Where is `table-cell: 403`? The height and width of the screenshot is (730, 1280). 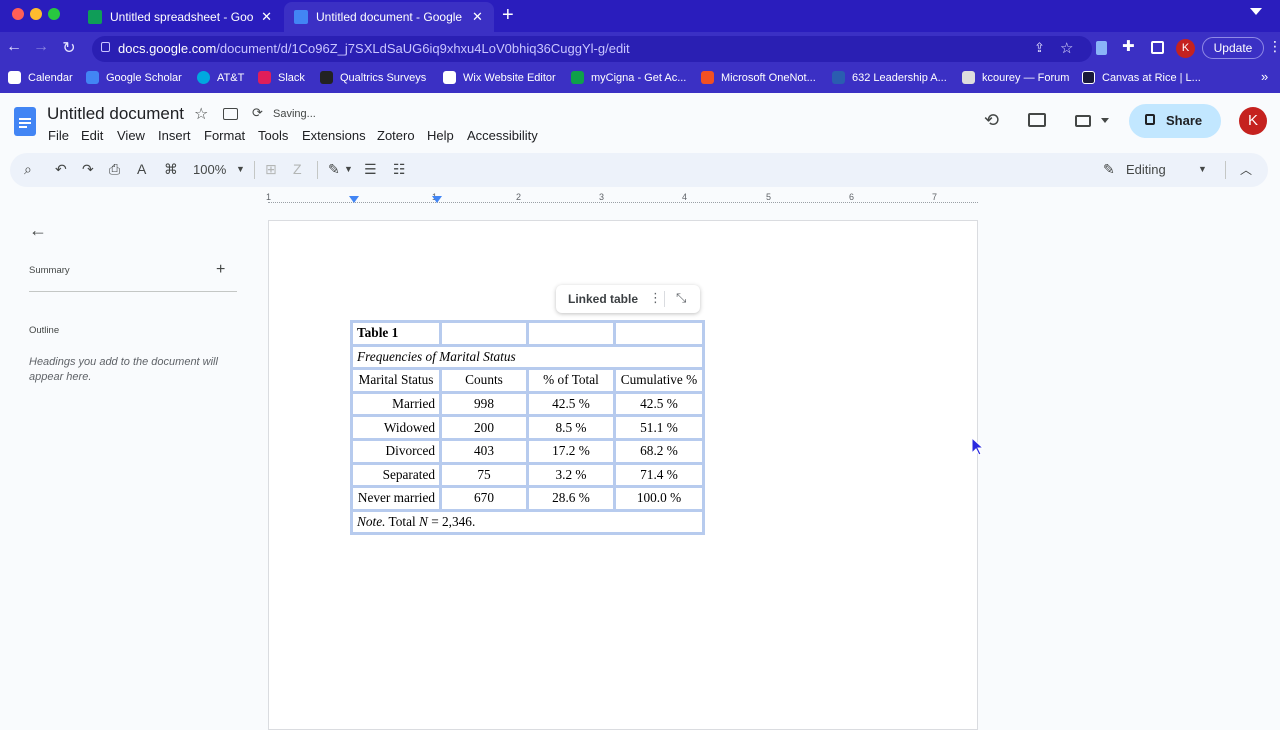 table-cell: 403 is located at coordinates (484, 451).